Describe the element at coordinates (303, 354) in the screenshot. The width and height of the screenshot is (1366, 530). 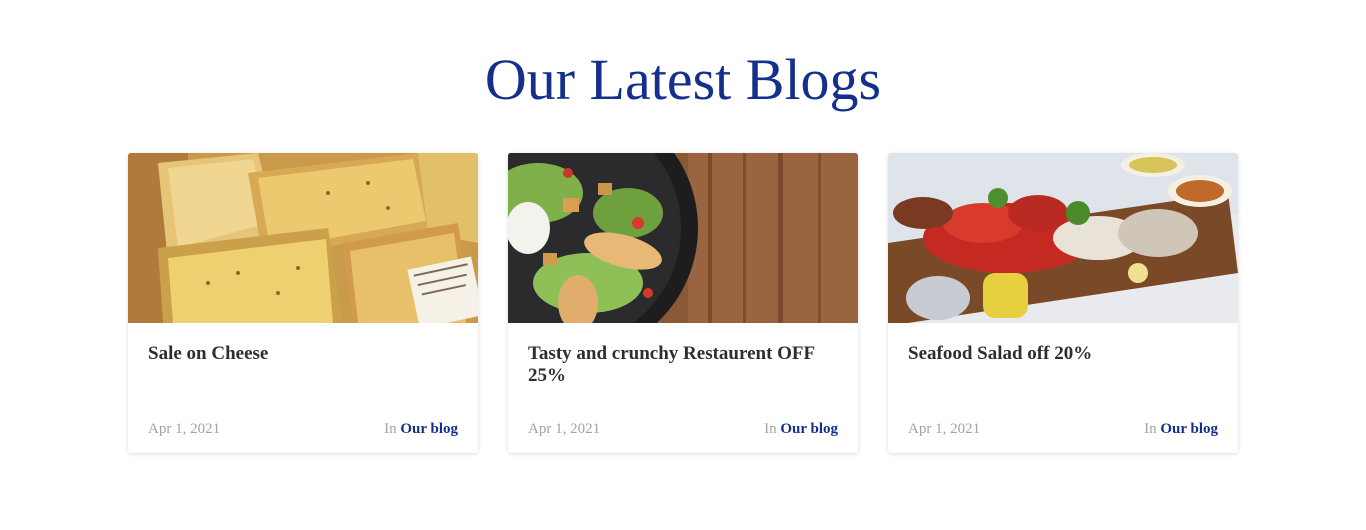
I see `blog-card-title: Sale on Cheese` at that location.